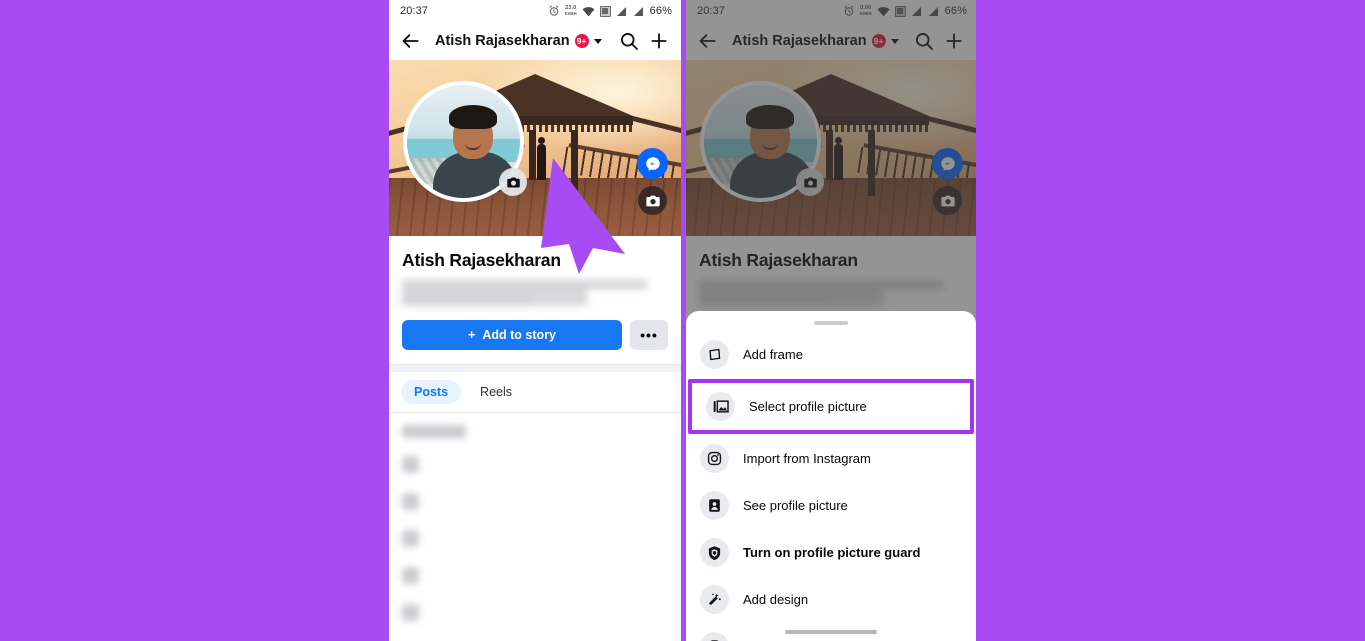 Image resolution: width=1365 pixels, height=641 pixels. I want to click on profile-info: Atish Rajasekharan + Add to story •••, so click(535, 293).